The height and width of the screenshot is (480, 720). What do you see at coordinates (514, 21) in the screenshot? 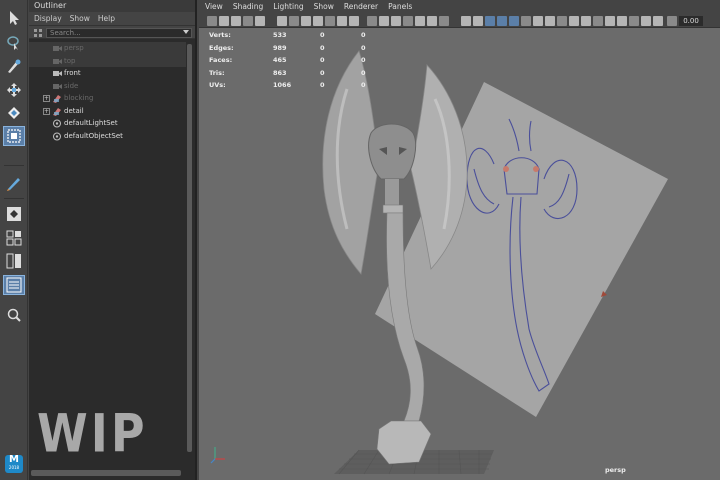
I see `xray-icon` at bounding box center [514, 21].